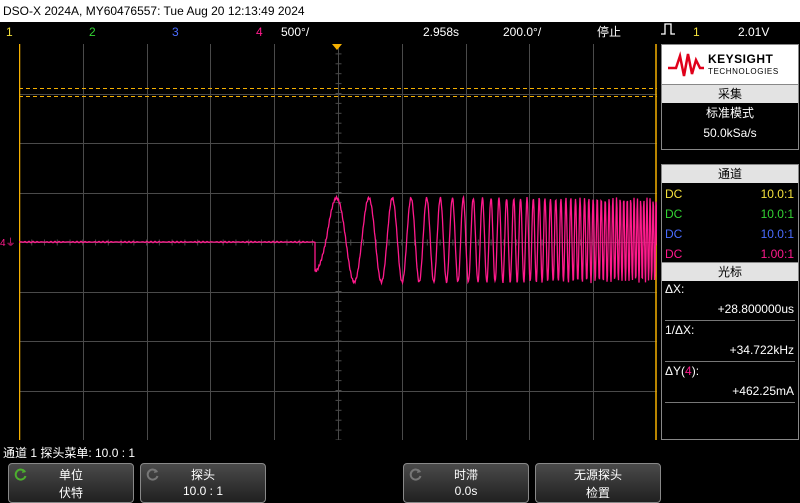 The width and height of the screenshot is (800, 503). What do you see at coordinates (295, 32) in the screenshot?
I see `channel-4-scale: 500°/` at bounding box center [295, 32].